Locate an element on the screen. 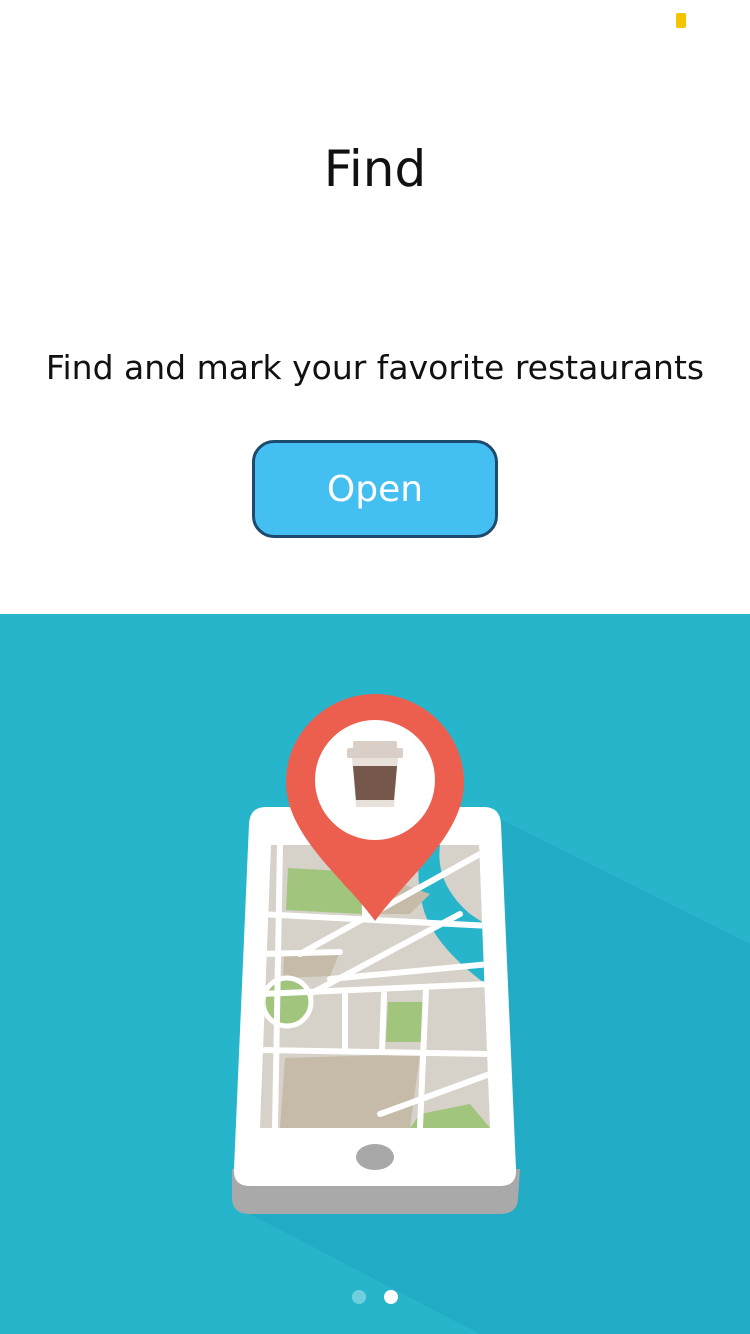 The height and width of the screenshot is (1334, 750). status-indicator is located at coordinates (681, 20).